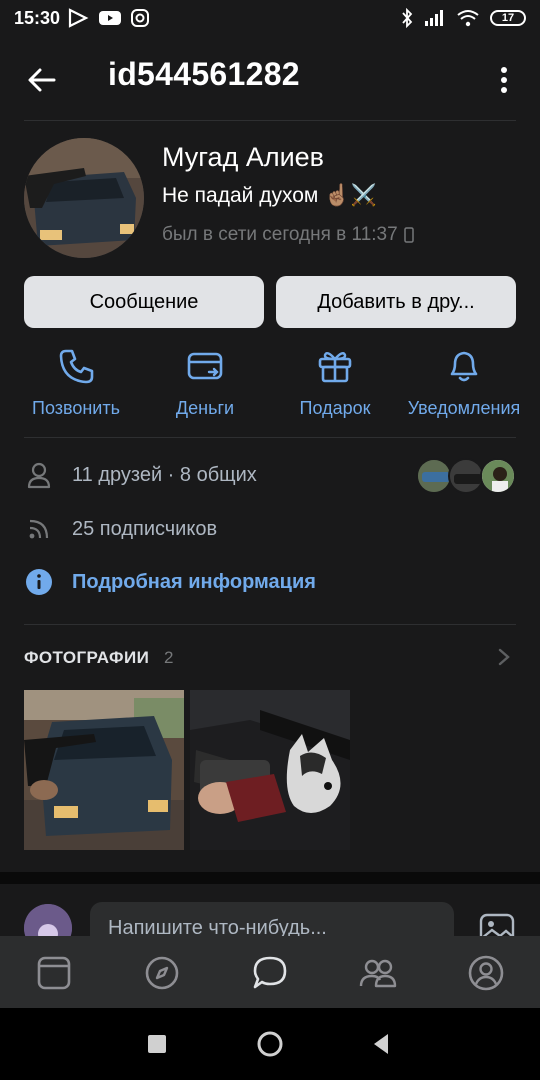  I want to click on gift-icon, so click(335, 367).